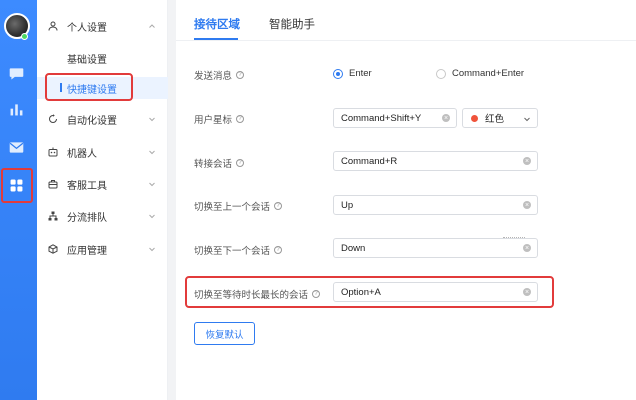 This screenshot has height=400, width=636. What do you see at coordinates (213, 76) in the screenshot?
I see `row-label-text: 发送消息` at bounding box center [213, 76].